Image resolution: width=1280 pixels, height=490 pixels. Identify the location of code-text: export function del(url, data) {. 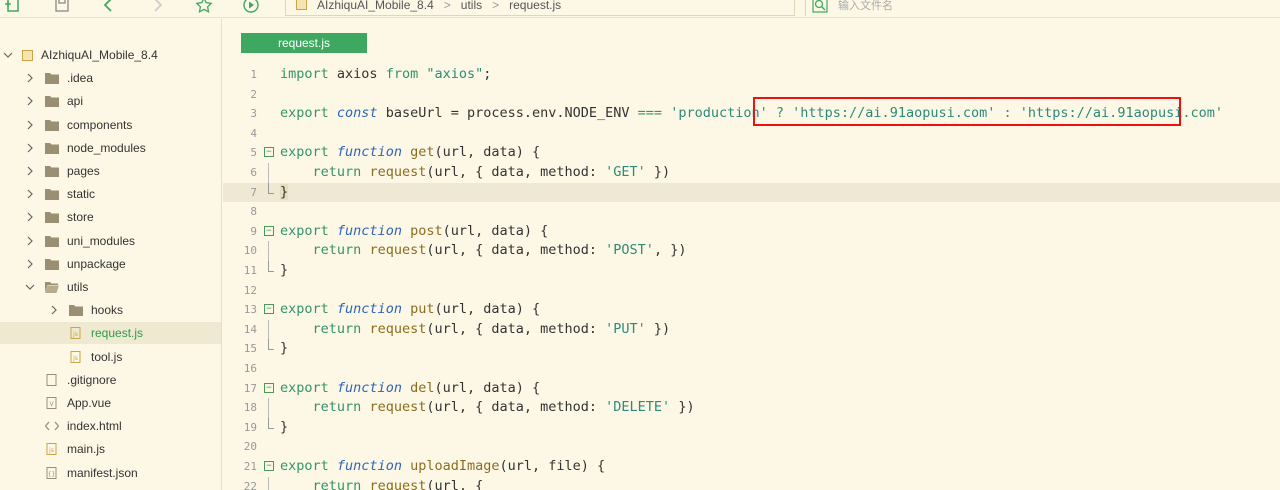
(410, 387).